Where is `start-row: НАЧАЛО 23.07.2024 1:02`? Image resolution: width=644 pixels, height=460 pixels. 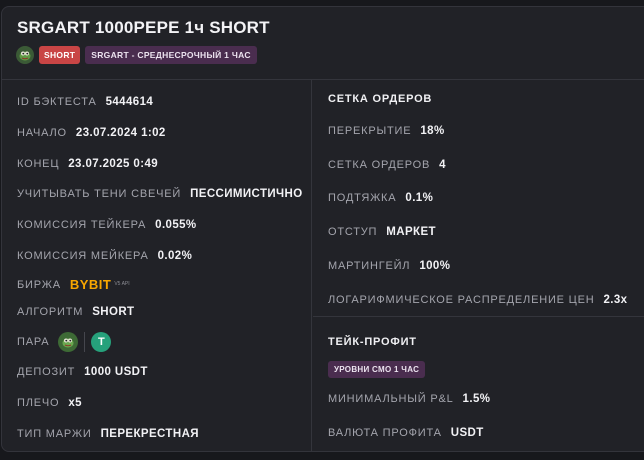
start-row: НАЧАЛО 23.07.2024 1:02 is located at coordinates (91, 133).